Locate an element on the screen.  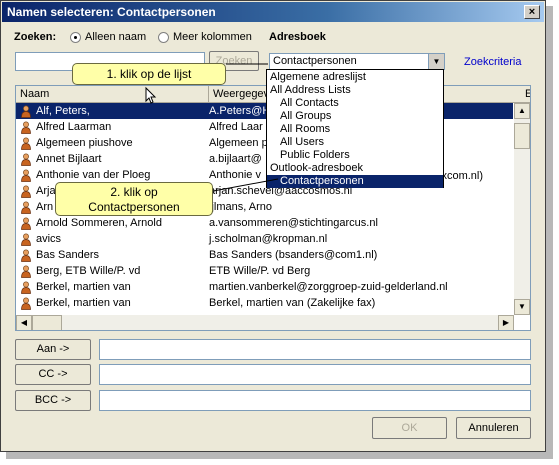
dropdown-option-global-address-list: Algemene adreslijst is located at coordinates (355, 77).